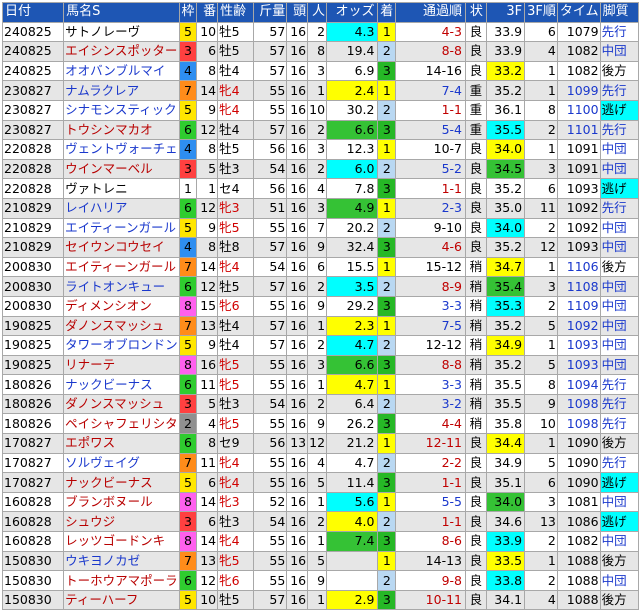 Image resolution: width=639 pixels, height=610 pixels. I want to click on cell-ban: 1, so click(207, 188).